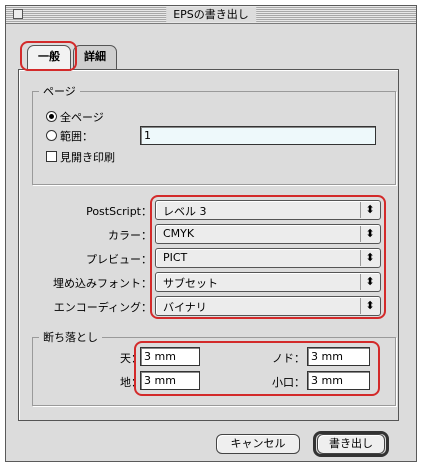  I want to click on embed-fonts-select: サブセット ⬍, so click(268, 282).